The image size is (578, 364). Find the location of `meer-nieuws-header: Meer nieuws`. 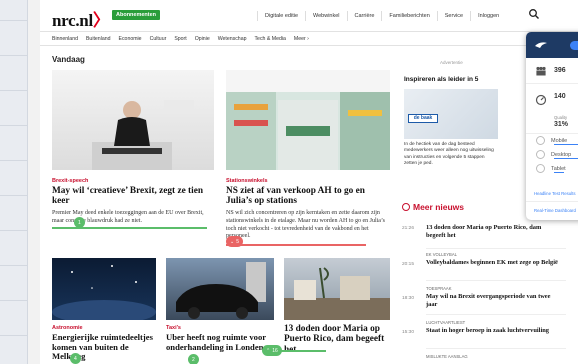

meer-nieuws-header: Meer nieuws is located at coordinates (433, 207).